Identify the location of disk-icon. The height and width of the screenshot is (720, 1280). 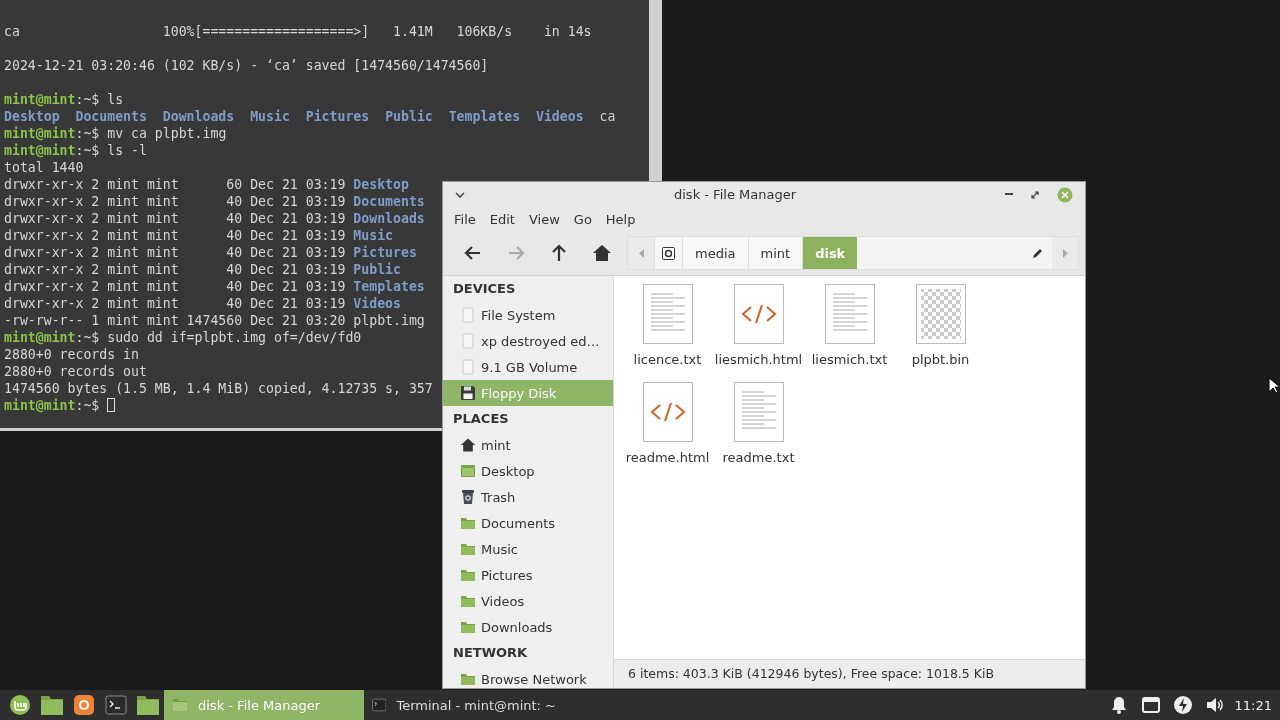
(668, 253).